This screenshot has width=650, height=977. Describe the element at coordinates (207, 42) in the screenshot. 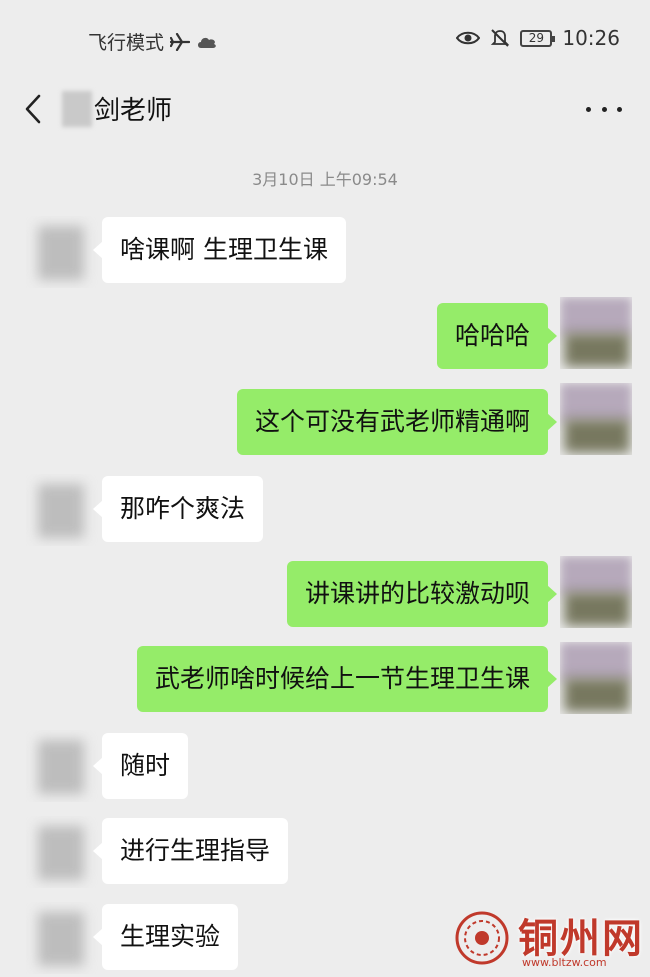

I see `cloud-icon` at that location.